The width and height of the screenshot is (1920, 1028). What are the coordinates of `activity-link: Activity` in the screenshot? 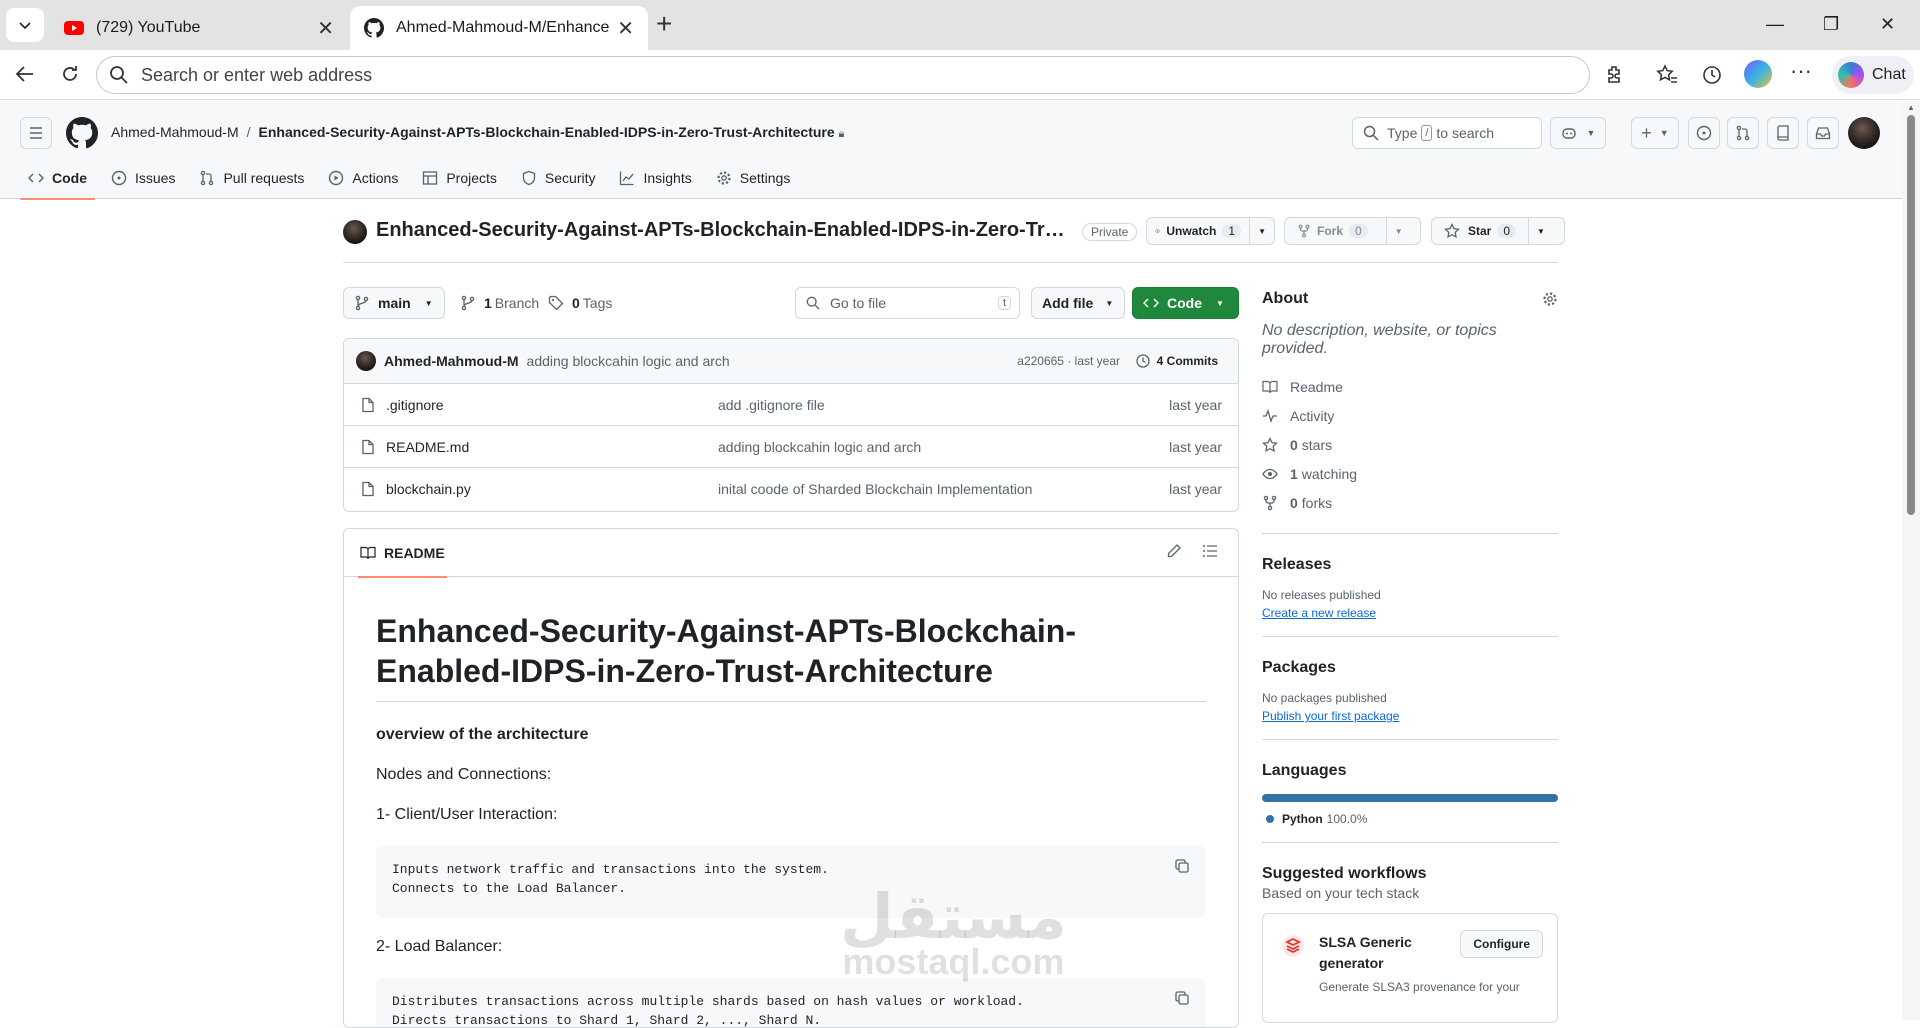 It's located at (1410, 415).